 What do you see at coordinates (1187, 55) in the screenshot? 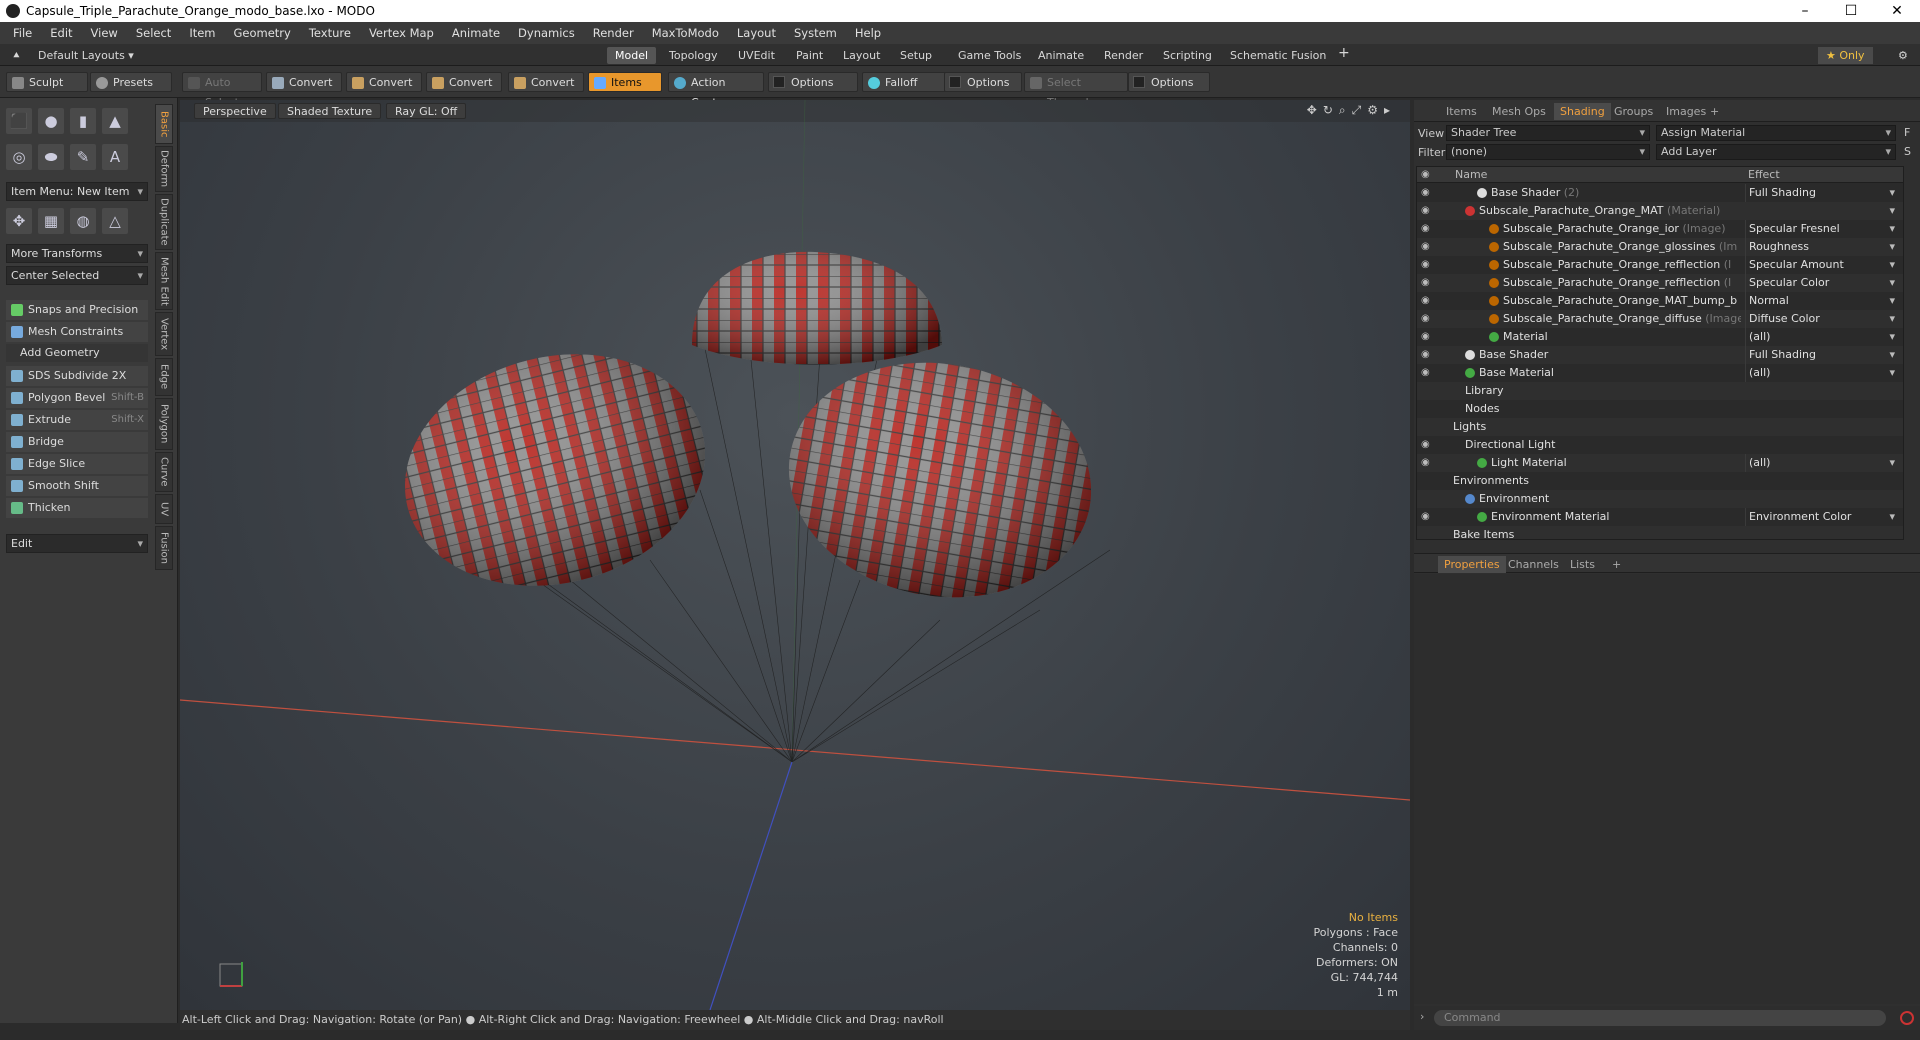
I see `tab-scripting: Scripting` at bounding box center [1187, 55].